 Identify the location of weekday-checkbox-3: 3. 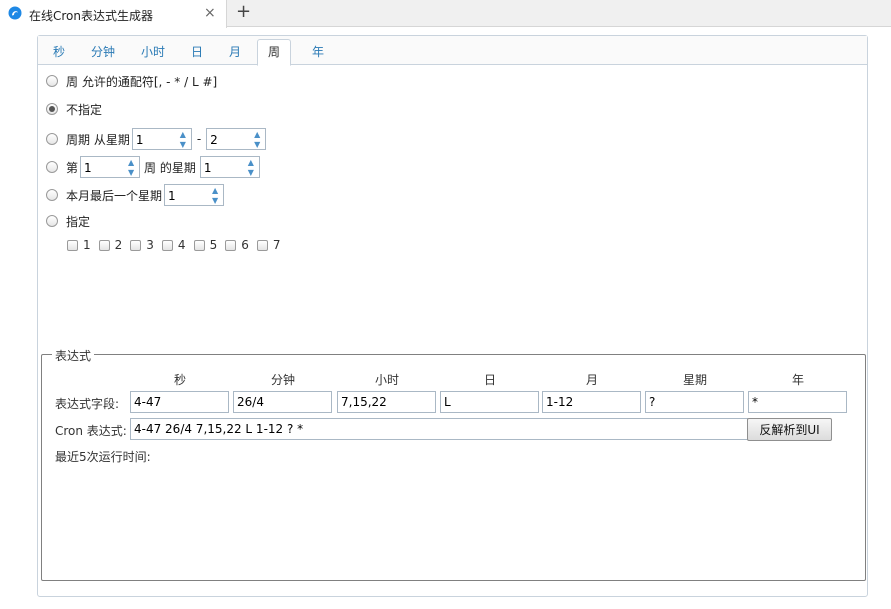
(142, 245).